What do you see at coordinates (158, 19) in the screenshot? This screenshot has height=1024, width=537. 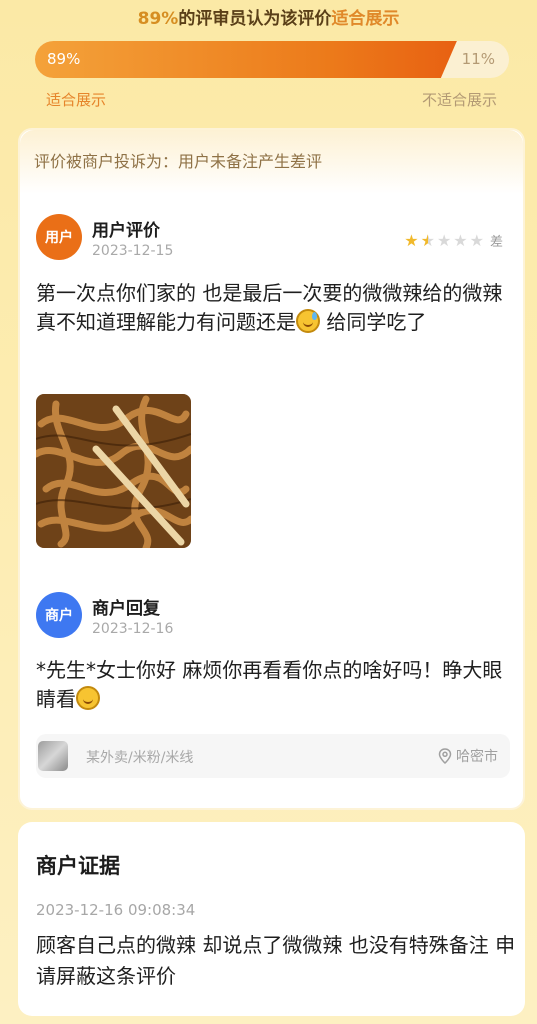 I see `vote-headline-percent: 89%` at bounding box center [158, 19].